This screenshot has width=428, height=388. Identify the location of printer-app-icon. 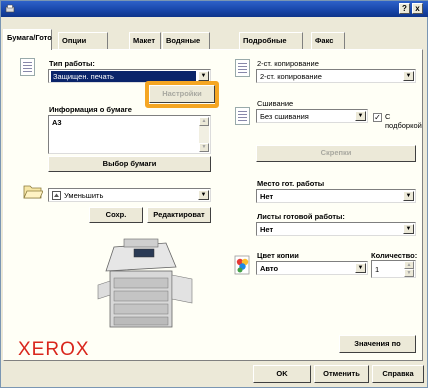
(10, 8).